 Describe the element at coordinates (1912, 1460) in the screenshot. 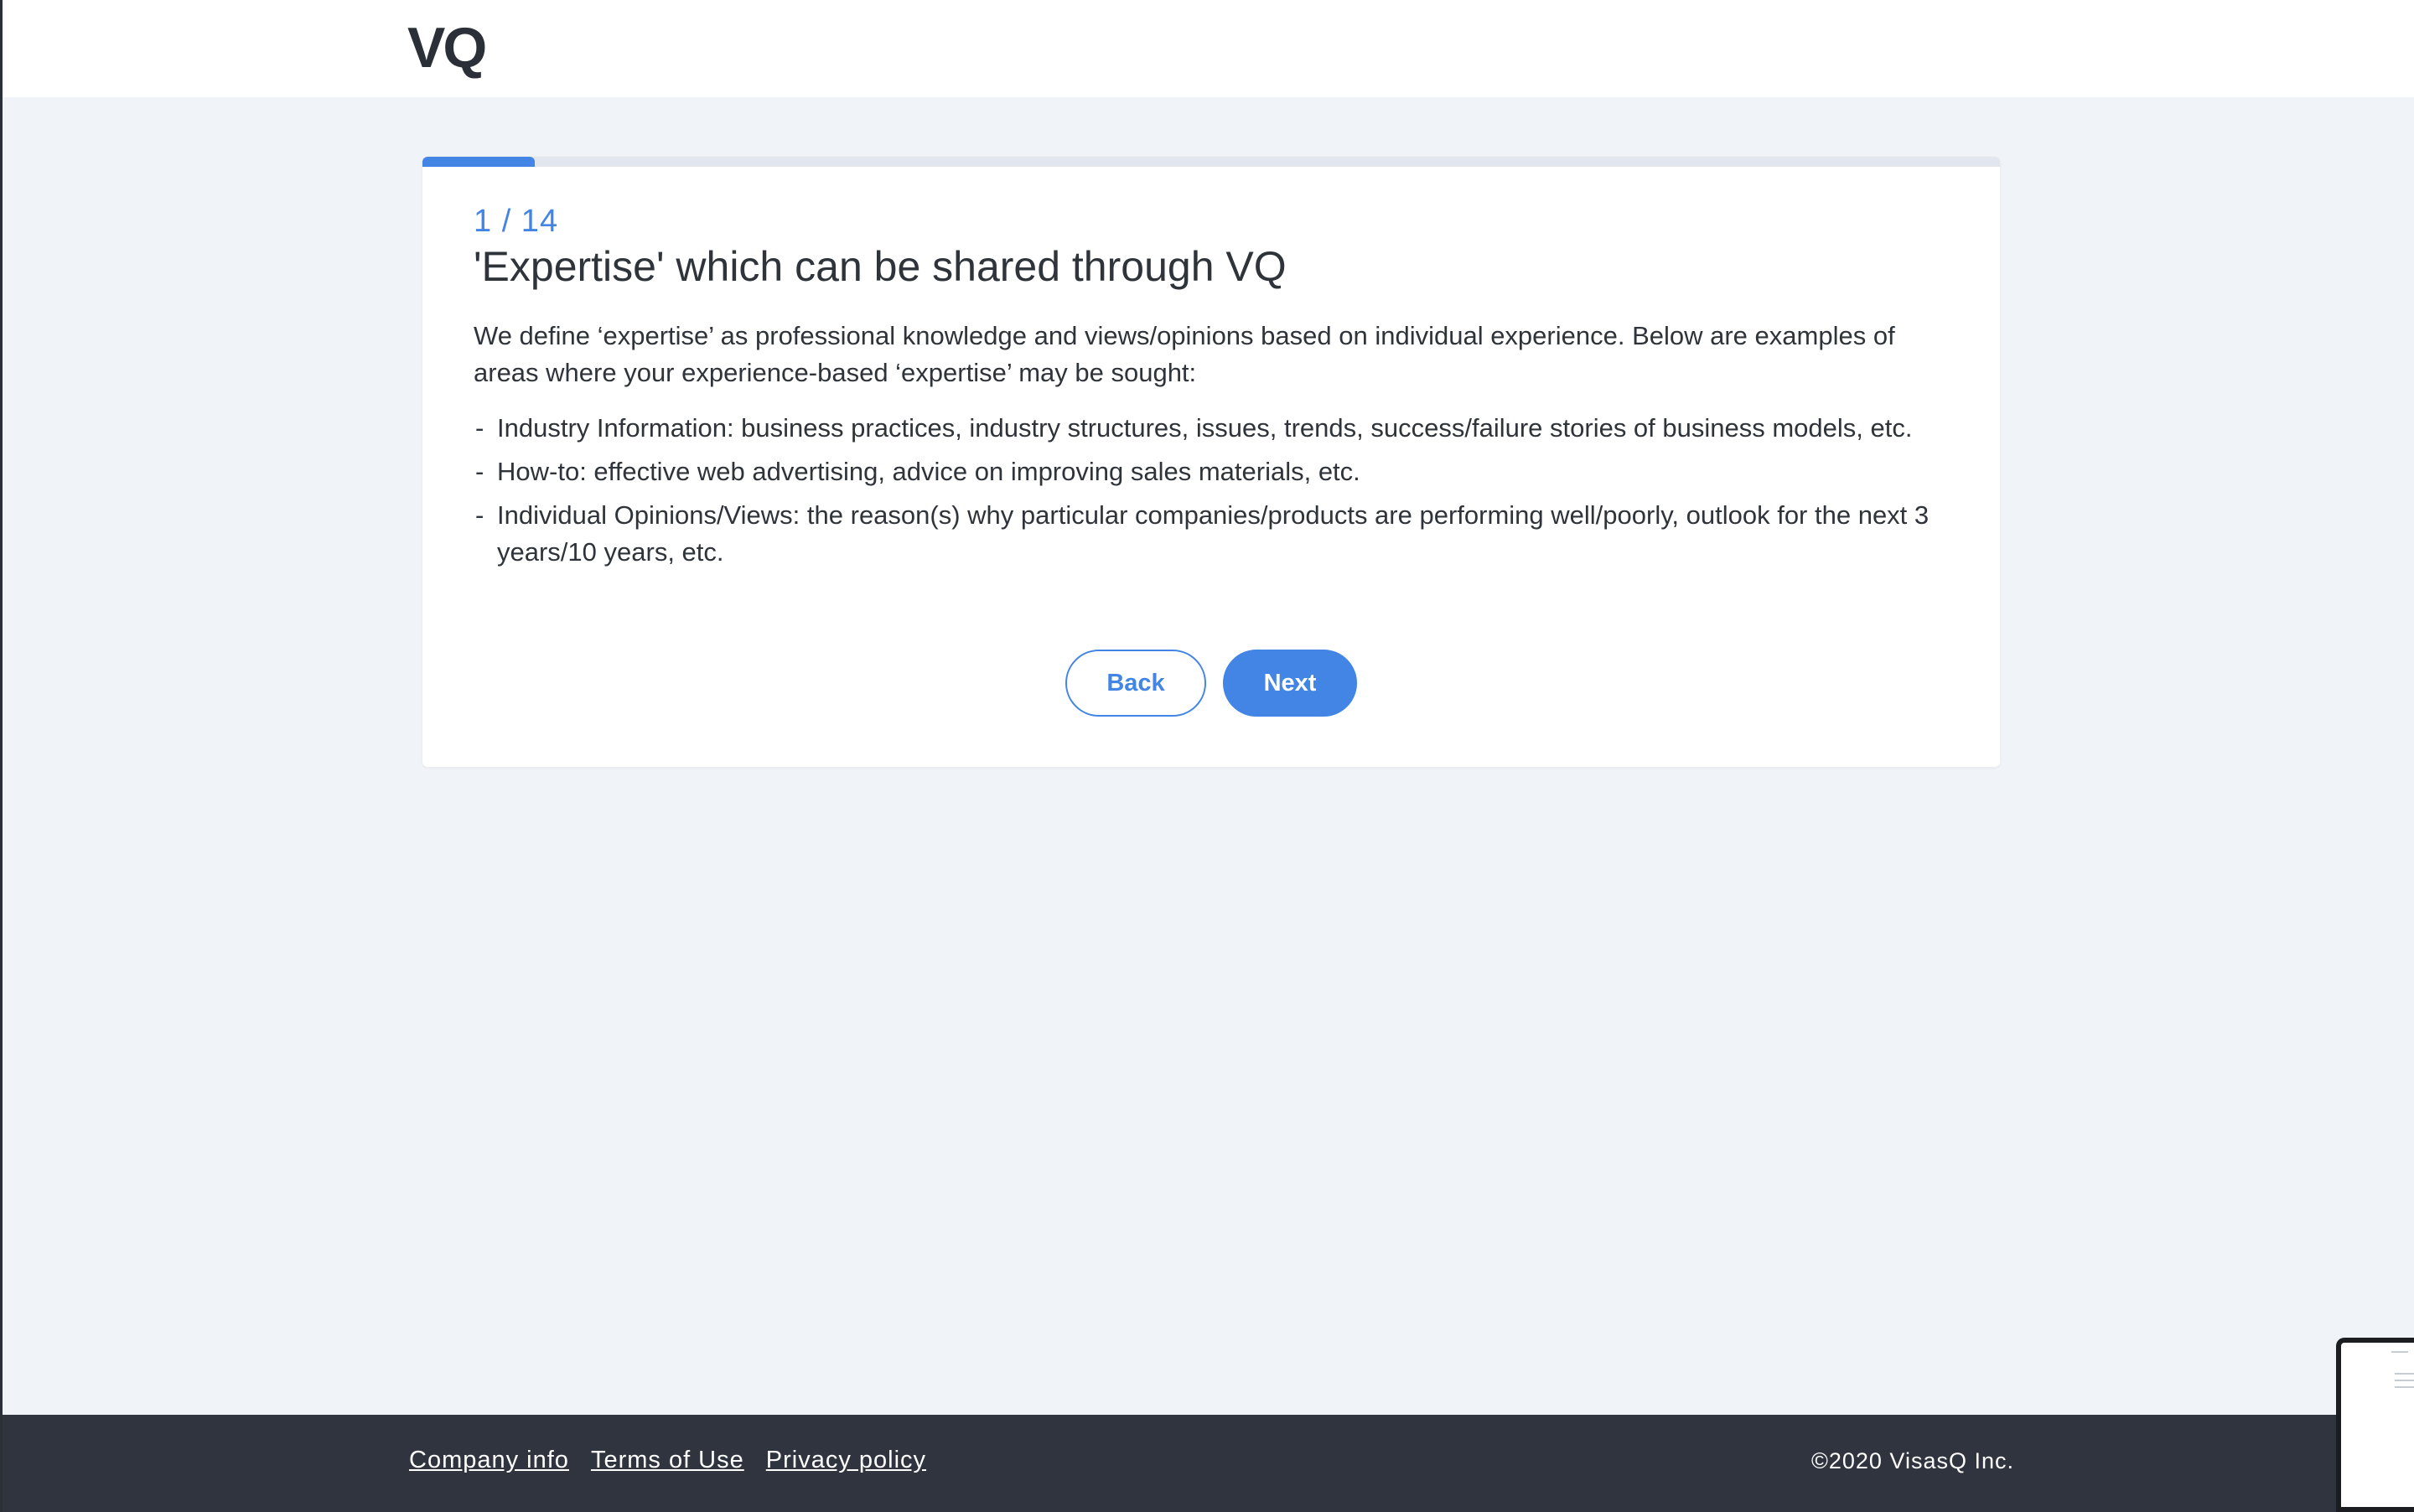

I see `copyright-text: ©2020 VisasQ Inc.` at that location.